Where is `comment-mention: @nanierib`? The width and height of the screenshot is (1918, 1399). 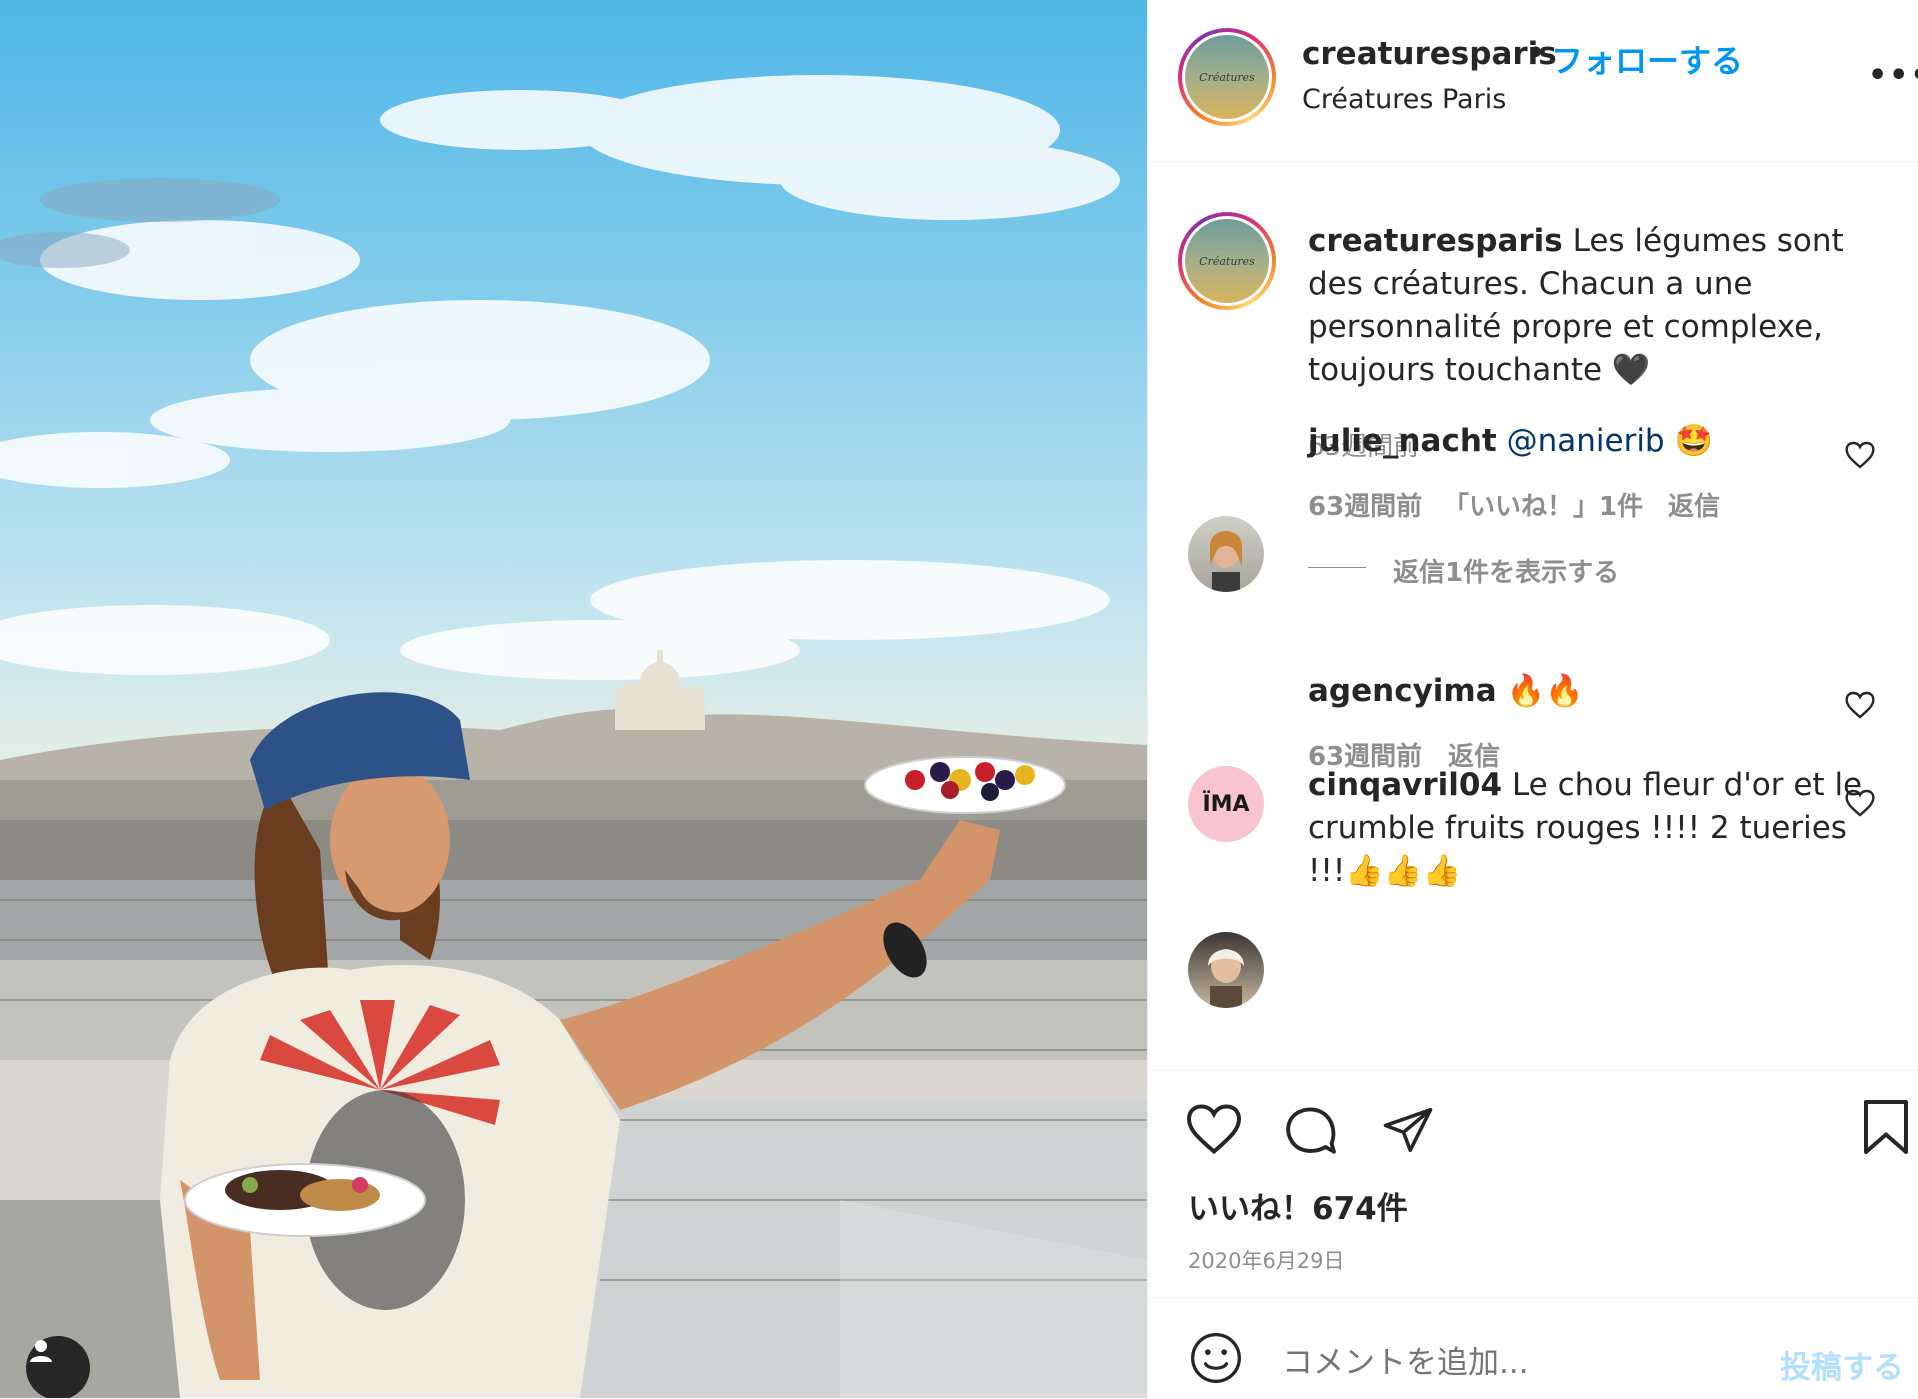 comment-mention: @nanierib is located at coordinates (1586, 441).